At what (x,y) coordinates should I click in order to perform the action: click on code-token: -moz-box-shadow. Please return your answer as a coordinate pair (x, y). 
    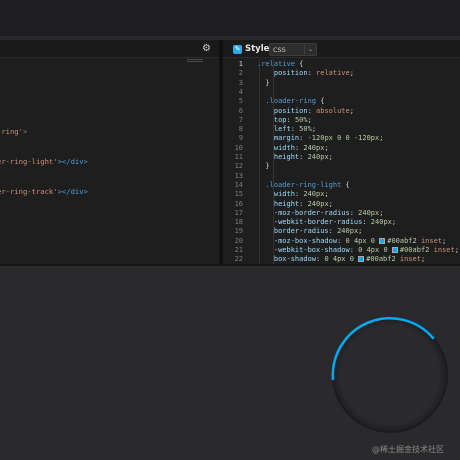
    Looking at the image, I should click on (297, 240).